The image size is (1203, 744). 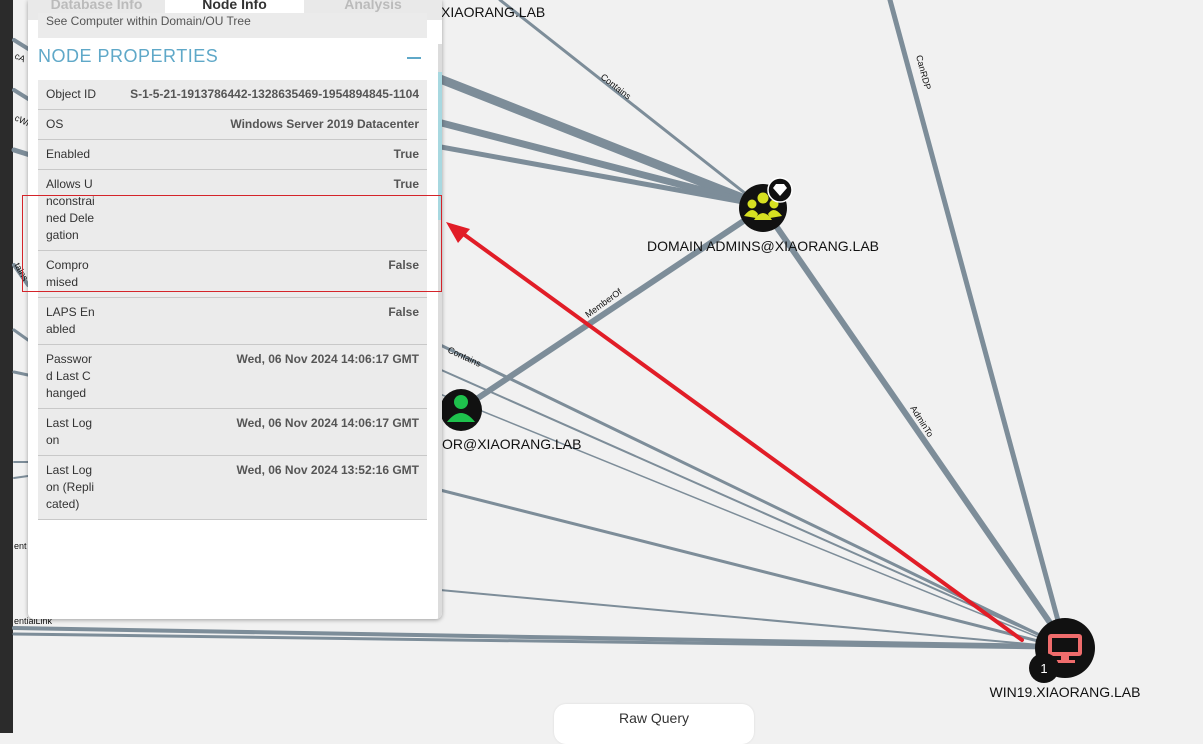 I want to click on edge-label-left-1: cA, so click(x=20, y=58).